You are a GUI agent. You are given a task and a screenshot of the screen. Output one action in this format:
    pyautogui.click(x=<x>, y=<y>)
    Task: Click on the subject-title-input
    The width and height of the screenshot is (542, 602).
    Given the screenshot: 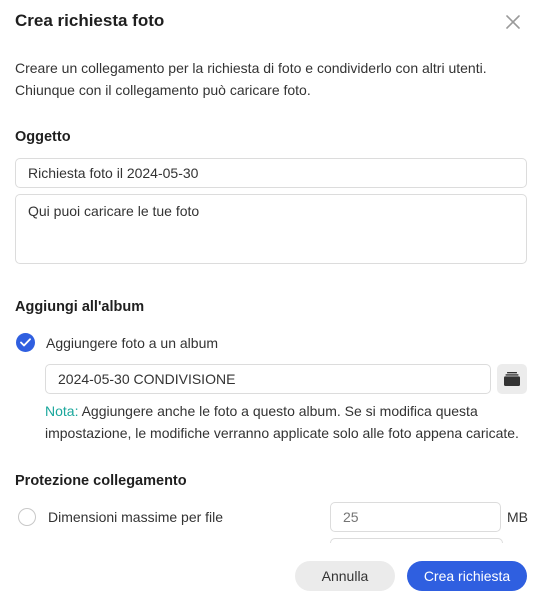 What is the action you would take?
    pyautogui.click(x=271, y=173)
    